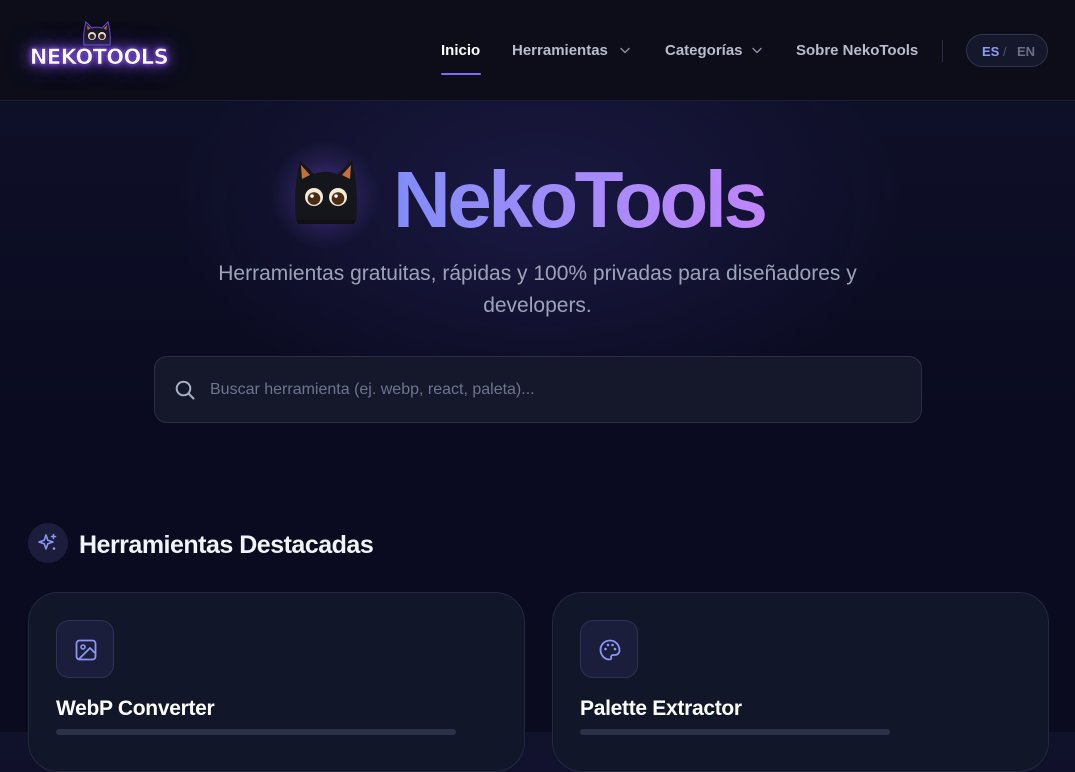  What do you see at coordinates (99, 57) in the screenshot?
I see `logo-text: NEKOTOOLS` at bounding box center [99, 57].